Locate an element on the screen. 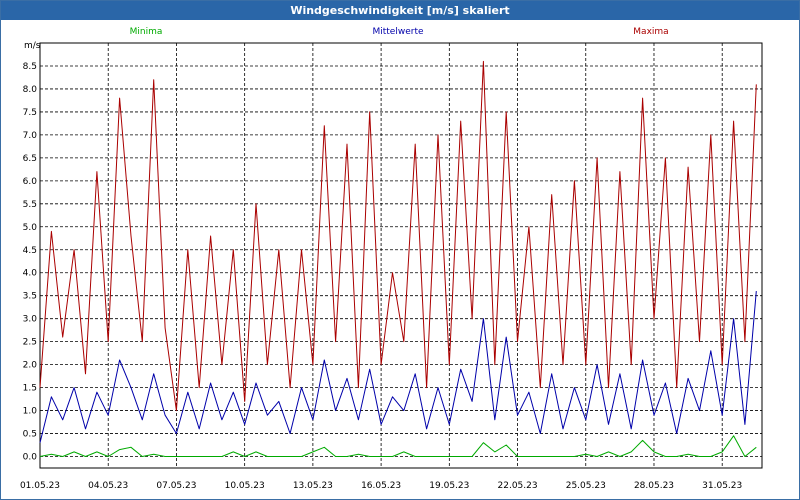 The height and width of the screenshot is (500, 800). y-tick-label: 3.5 is located at coordinates (30, 297).